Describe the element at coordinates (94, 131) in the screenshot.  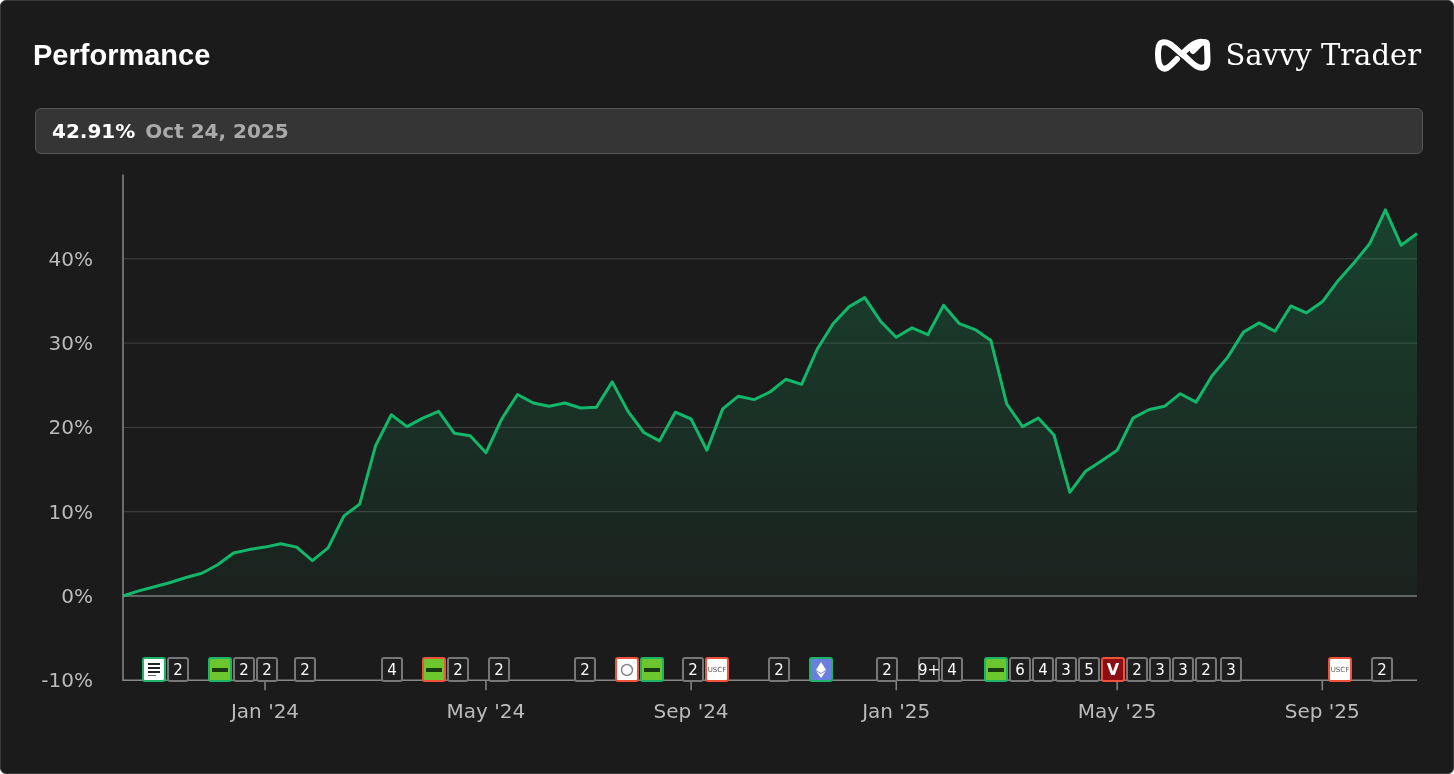
I see `performance-value: 42.91%` at that location.